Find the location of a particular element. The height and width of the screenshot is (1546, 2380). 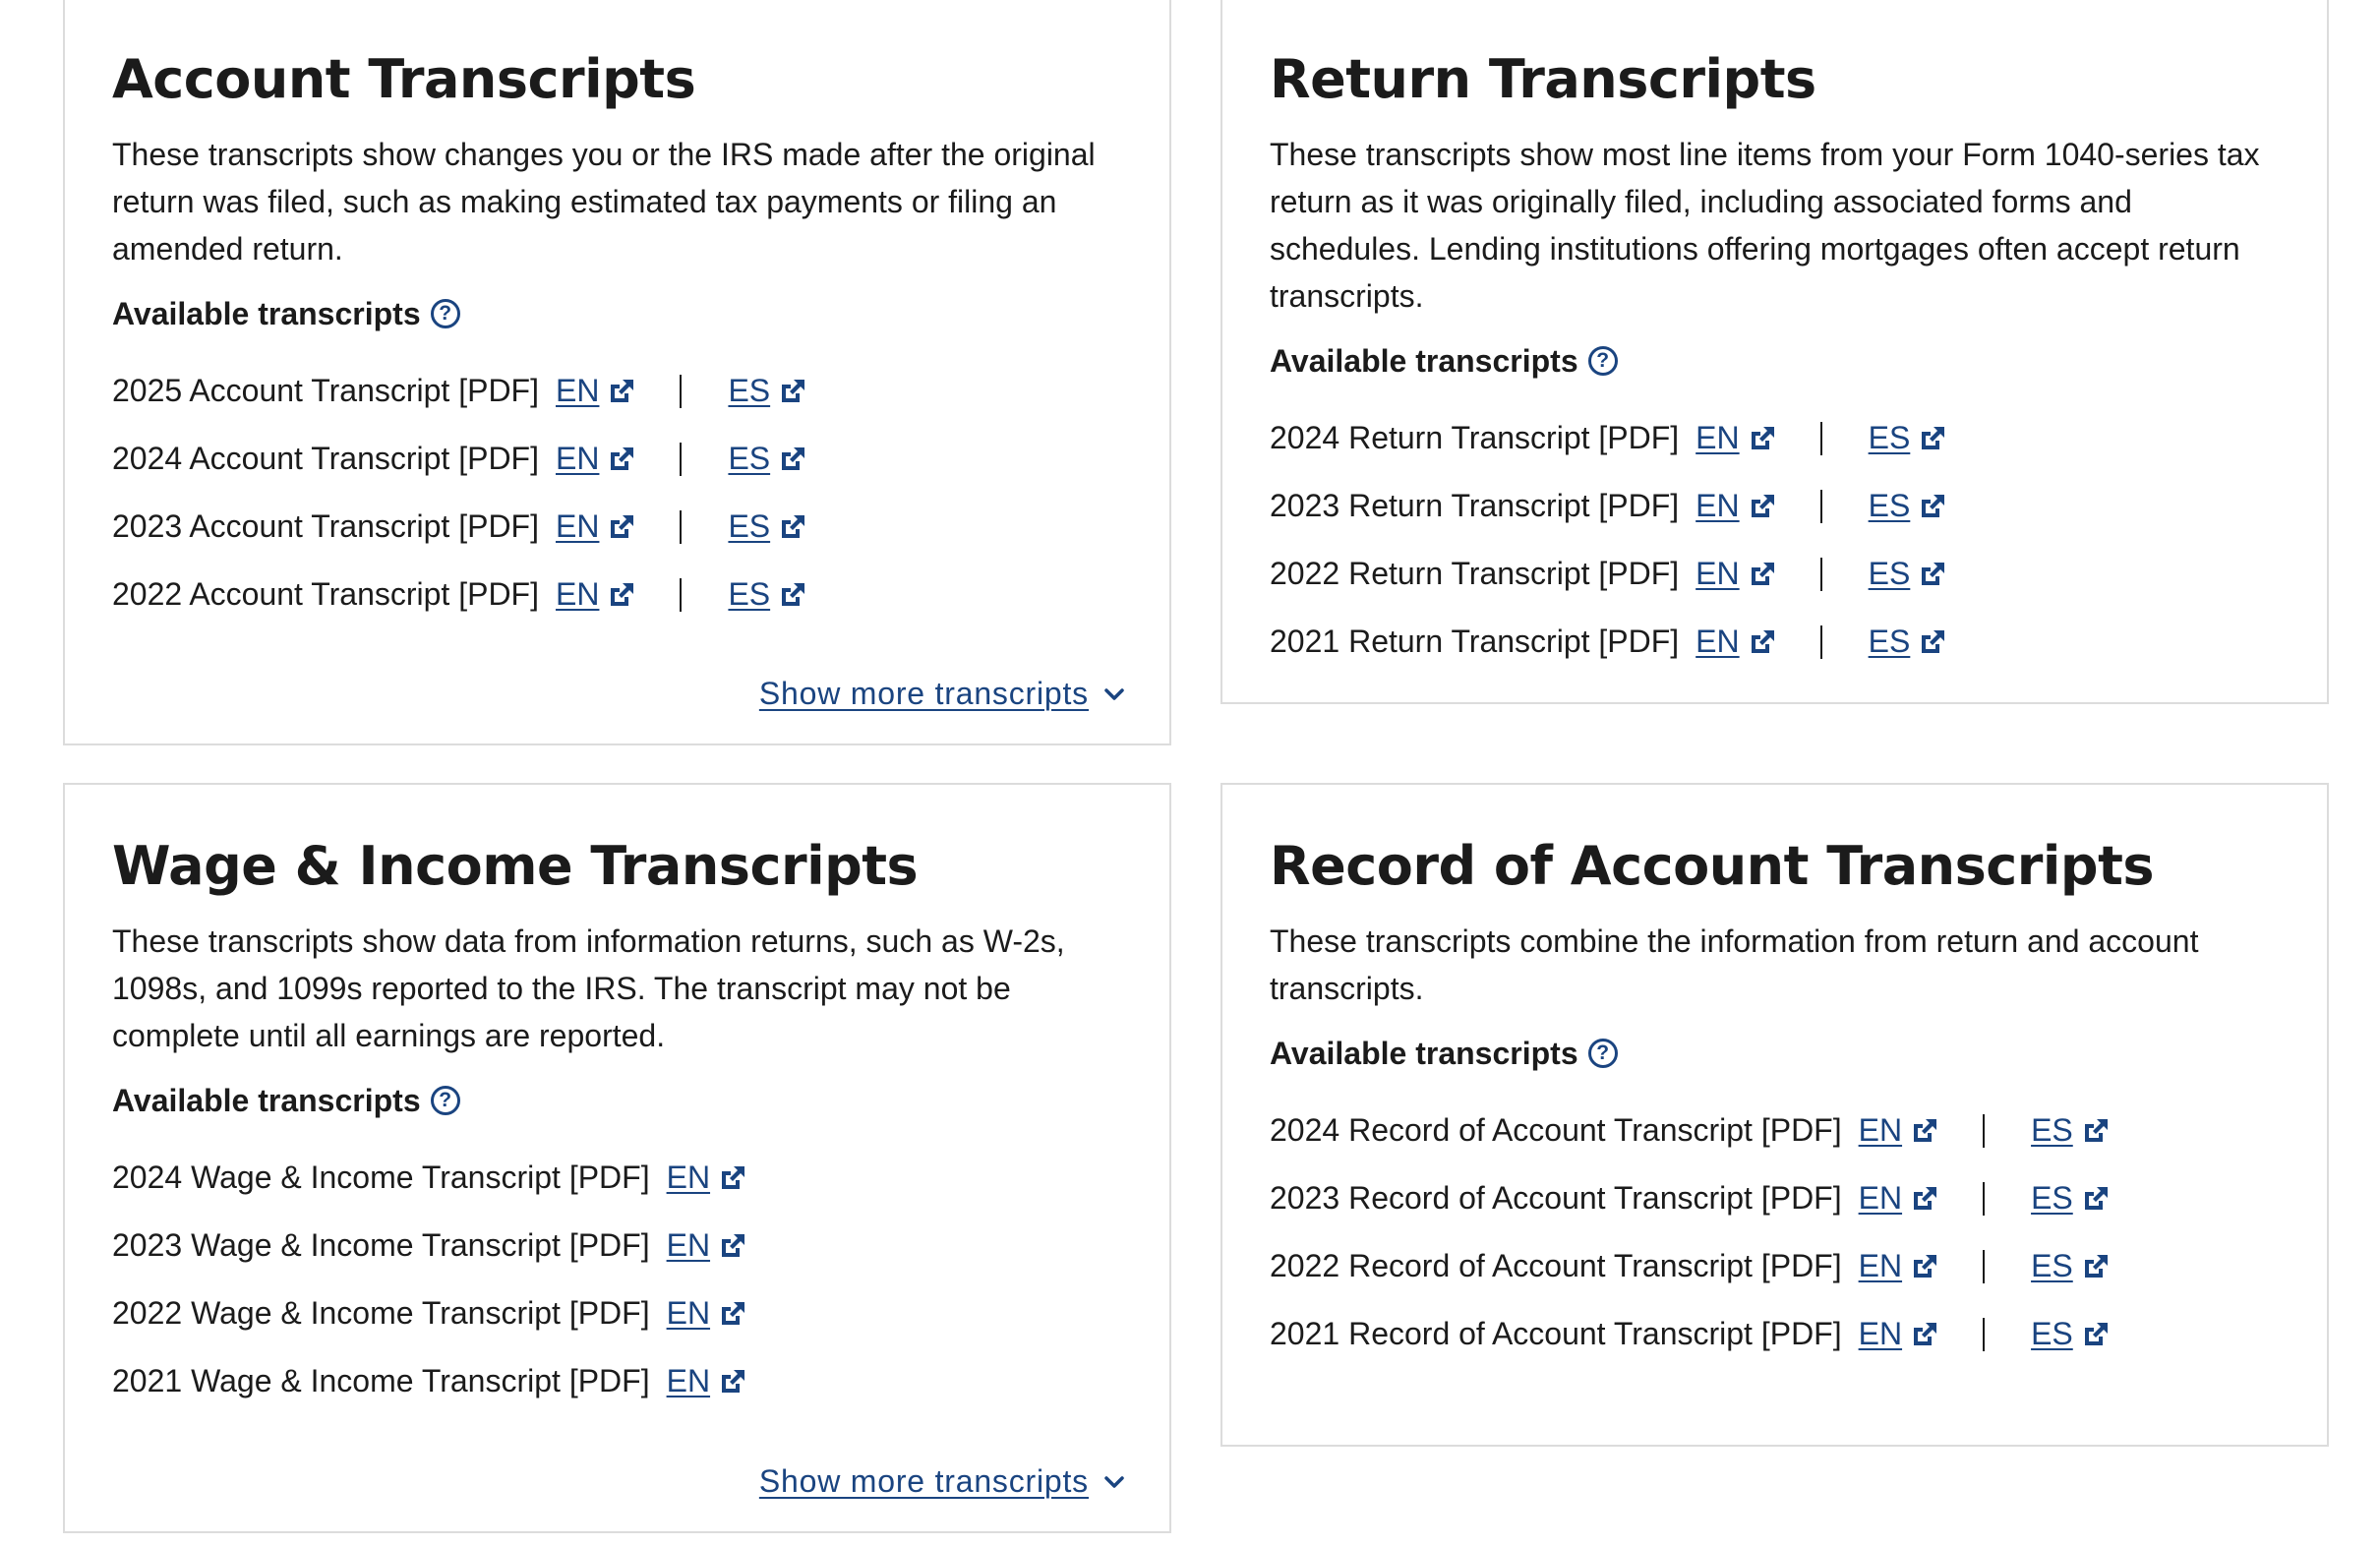

transcript-label: 2021 Wage & Income Transcript [PDF] is located at coordinates (381, 1380).